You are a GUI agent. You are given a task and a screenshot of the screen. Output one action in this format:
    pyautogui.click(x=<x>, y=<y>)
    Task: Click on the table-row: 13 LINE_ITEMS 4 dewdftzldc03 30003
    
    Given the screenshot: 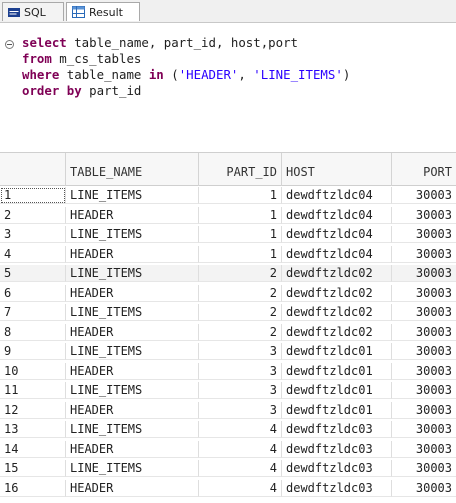 What is the action you would take?
    pyautogui.click(x=228, y=429)
    